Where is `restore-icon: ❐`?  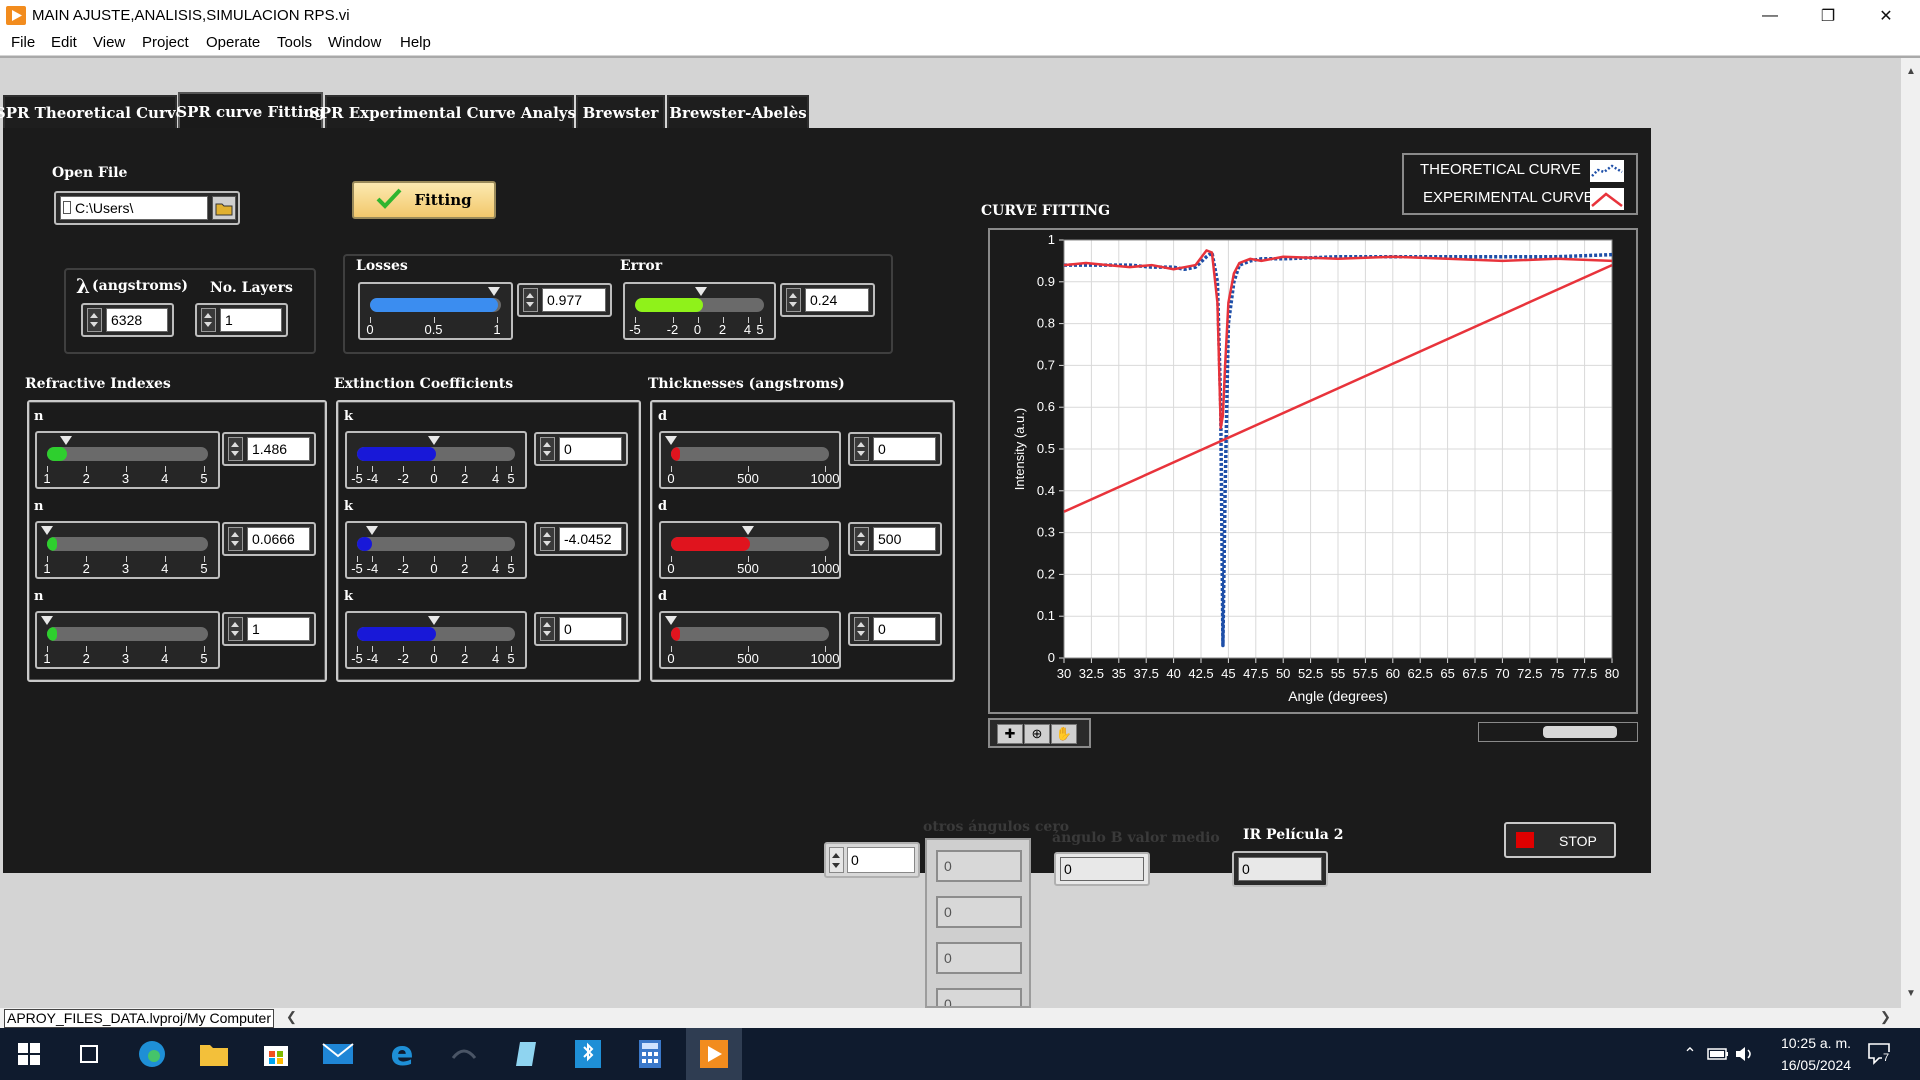
restore-icon: ❐ is located at coordinates (1828, 15).